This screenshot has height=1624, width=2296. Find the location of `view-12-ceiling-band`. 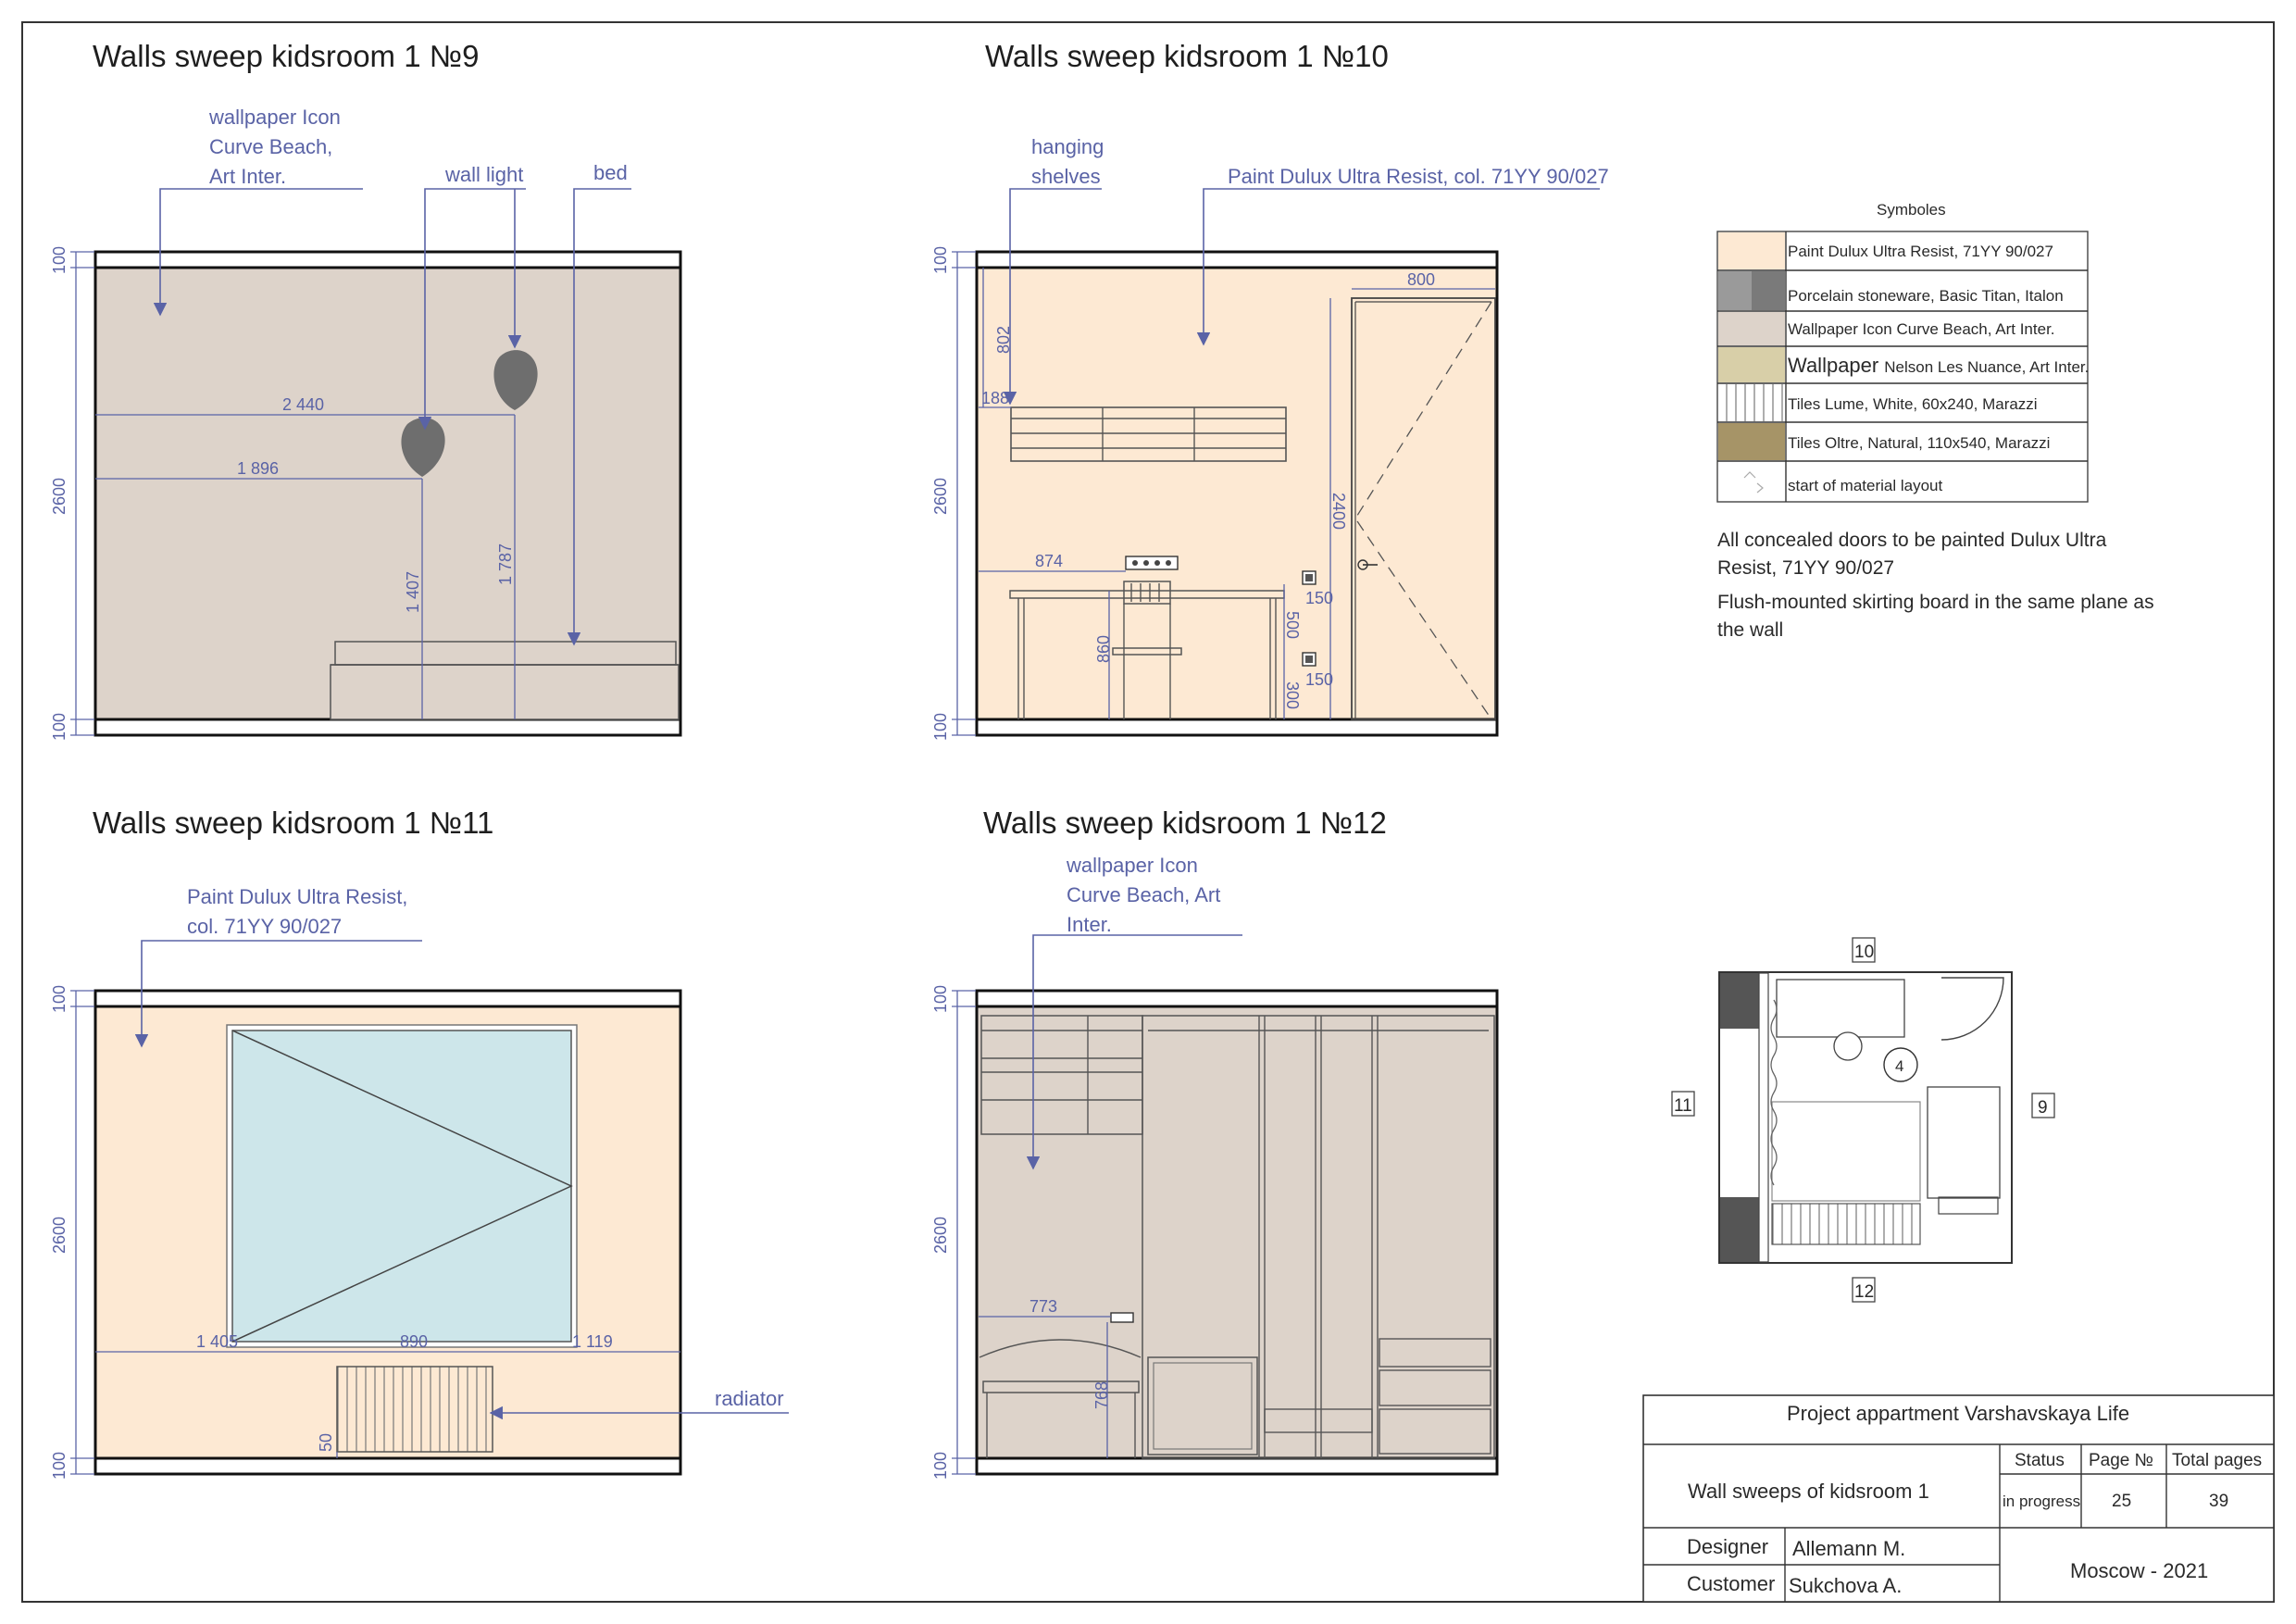

view-12-ceiling-band is located at coordinates (1237, 998).